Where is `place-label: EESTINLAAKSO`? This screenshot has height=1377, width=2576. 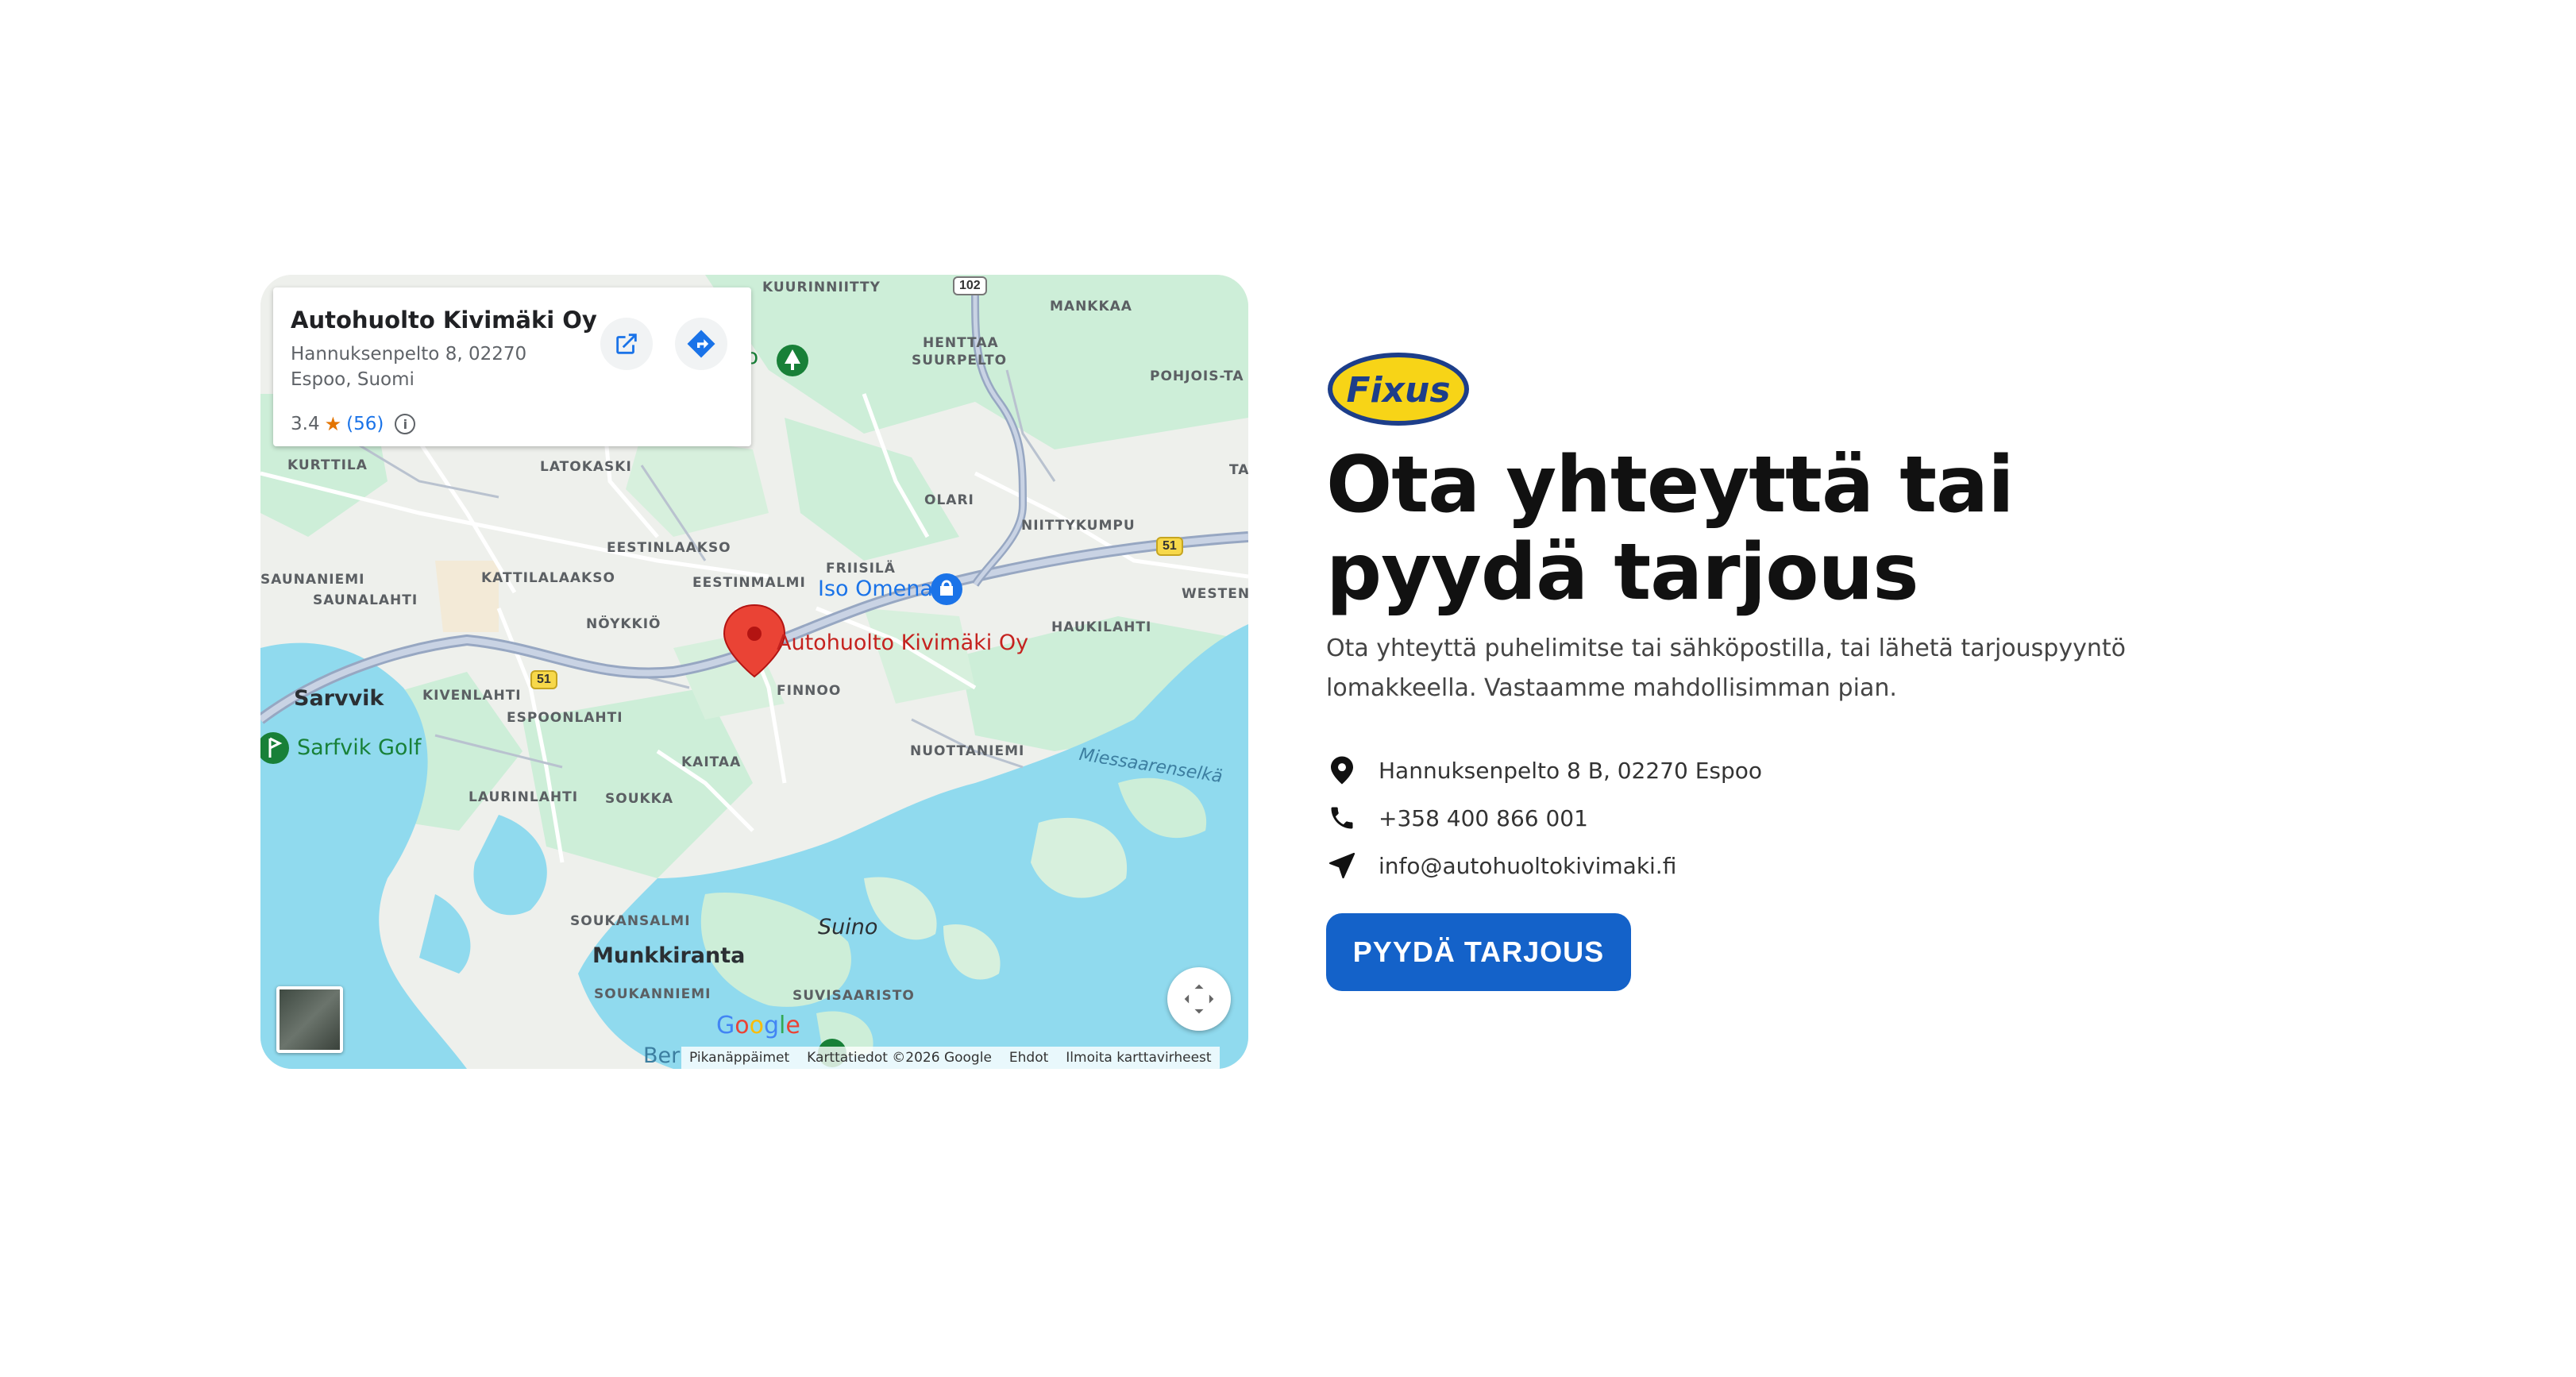
place-label: EESTINLAAKSO is located at coordinates (669, 548).